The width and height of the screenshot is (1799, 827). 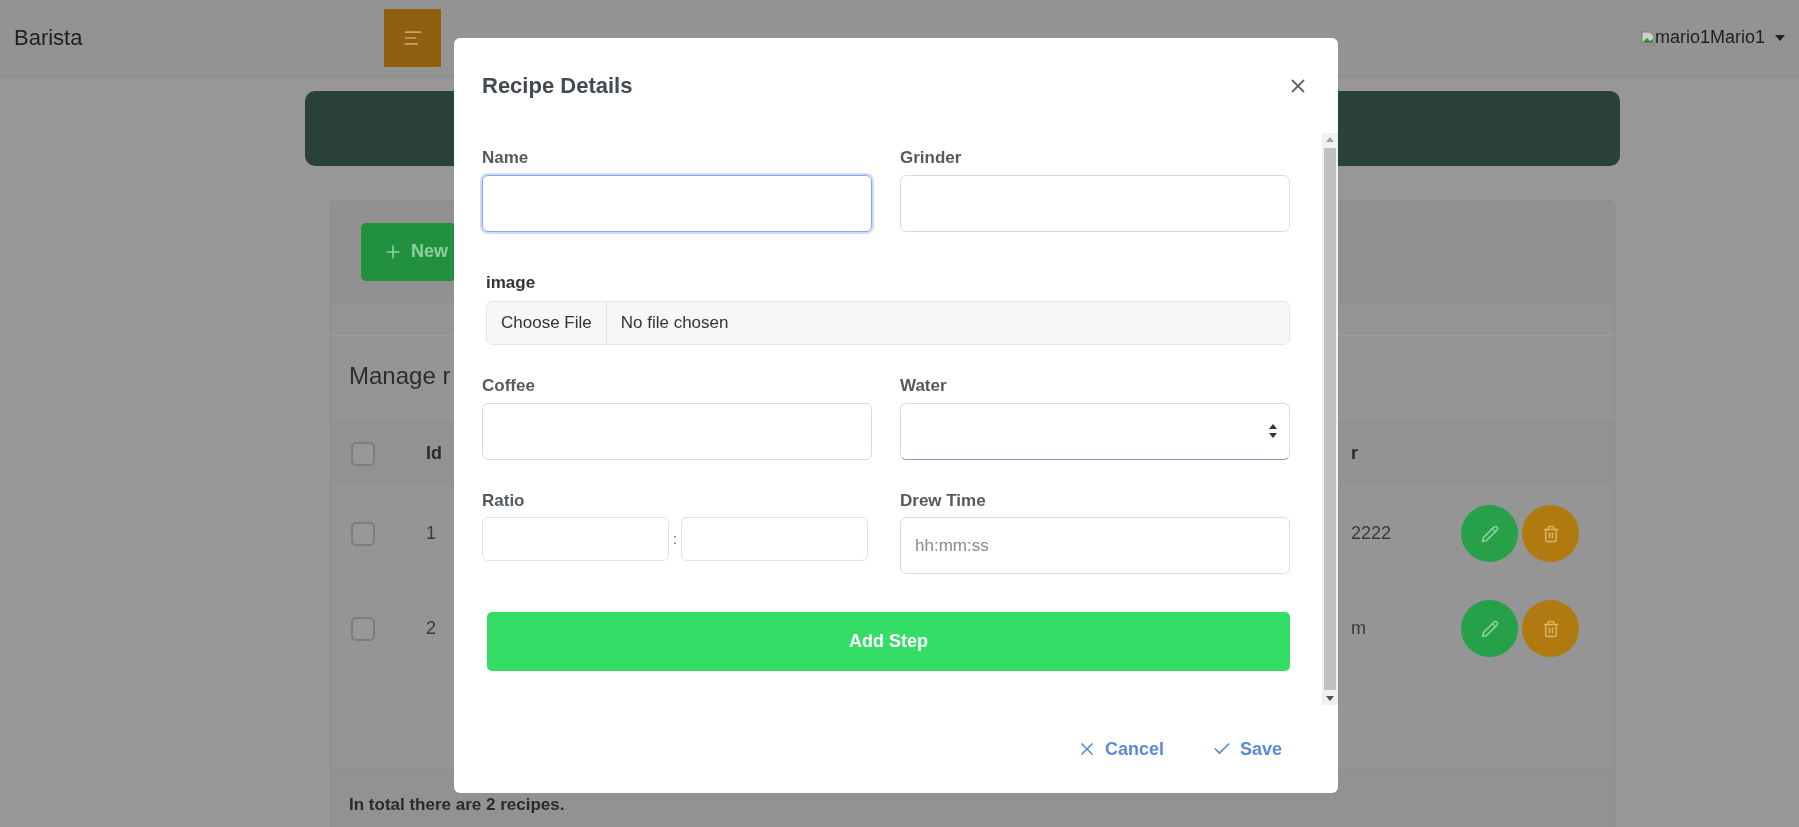 I want to click on section-title: Manage r, so click(x=400, y=375).